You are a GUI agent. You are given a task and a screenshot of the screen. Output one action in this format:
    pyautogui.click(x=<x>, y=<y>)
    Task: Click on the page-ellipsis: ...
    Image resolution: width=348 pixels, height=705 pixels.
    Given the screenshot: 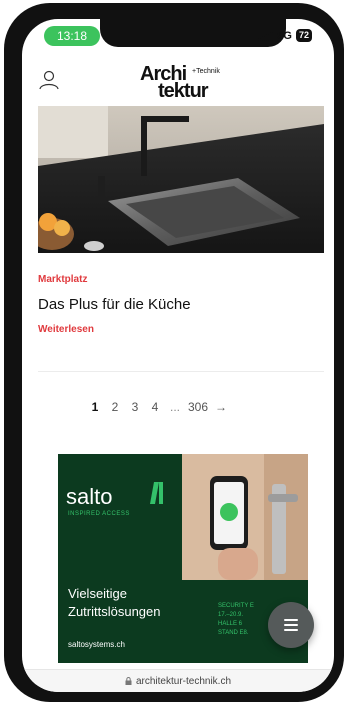 What is the action you would take?
    pyautogui.click(x=174, y=407)
    